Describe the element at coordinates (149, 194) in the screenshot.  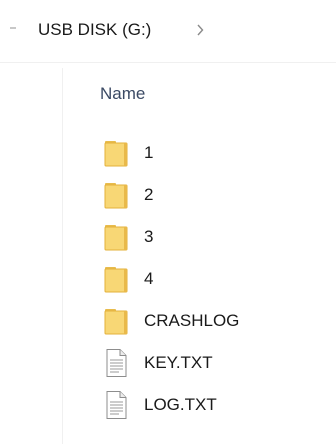
I see `item-name-label: 2` at that location.